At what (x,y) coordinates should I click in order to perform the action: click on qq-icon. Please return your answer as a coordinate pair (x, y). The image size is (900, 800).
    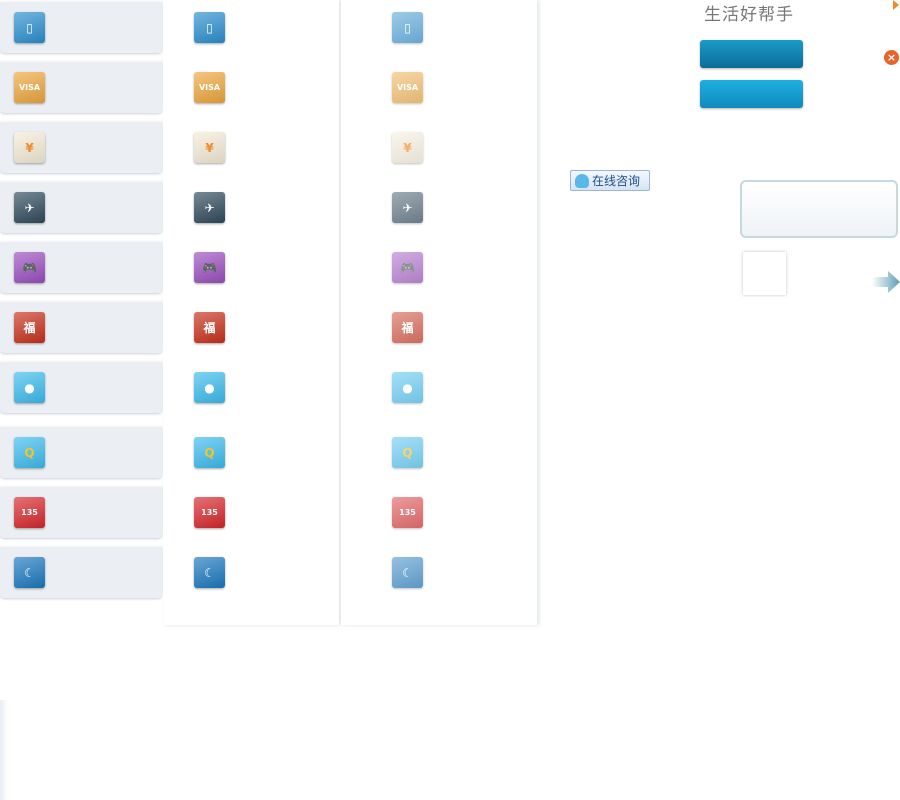
    Looking at the image, I should click on (582, 180).